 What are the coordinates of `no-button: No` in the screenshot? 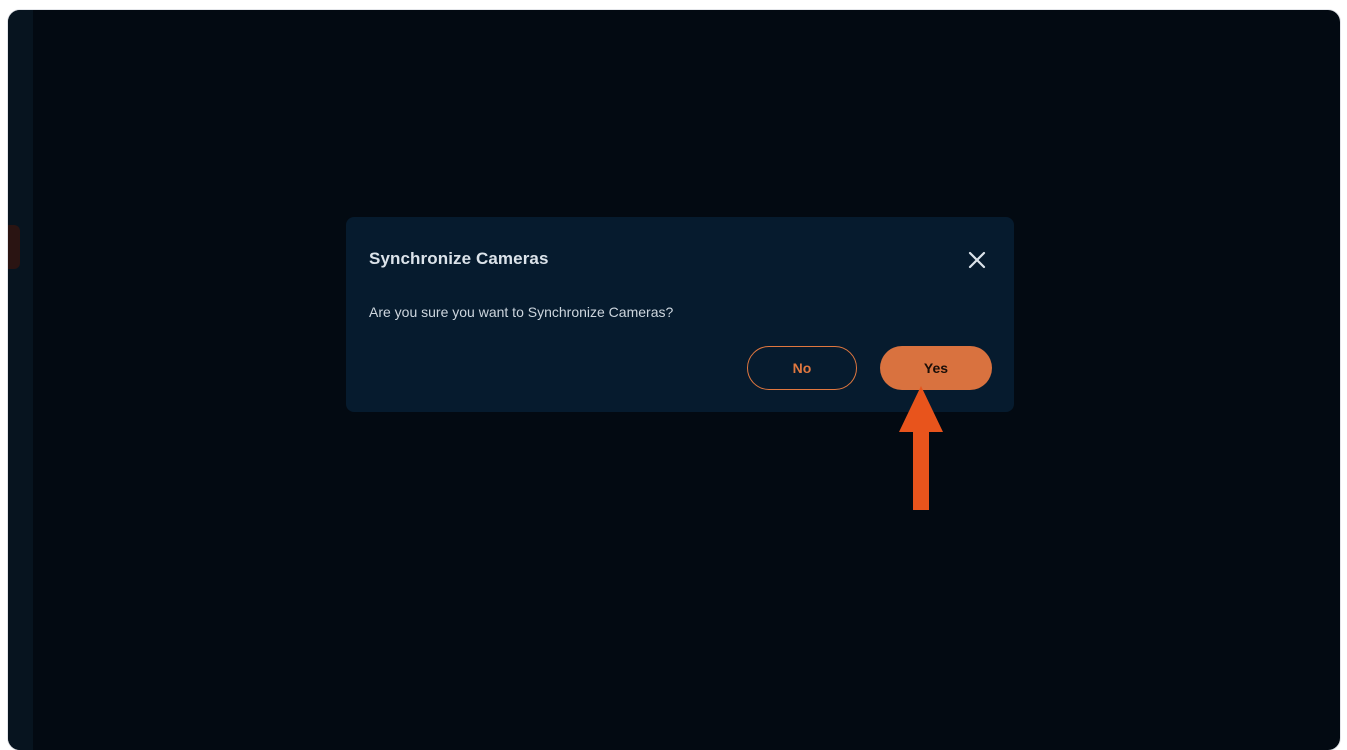 It's located at (802, 368).